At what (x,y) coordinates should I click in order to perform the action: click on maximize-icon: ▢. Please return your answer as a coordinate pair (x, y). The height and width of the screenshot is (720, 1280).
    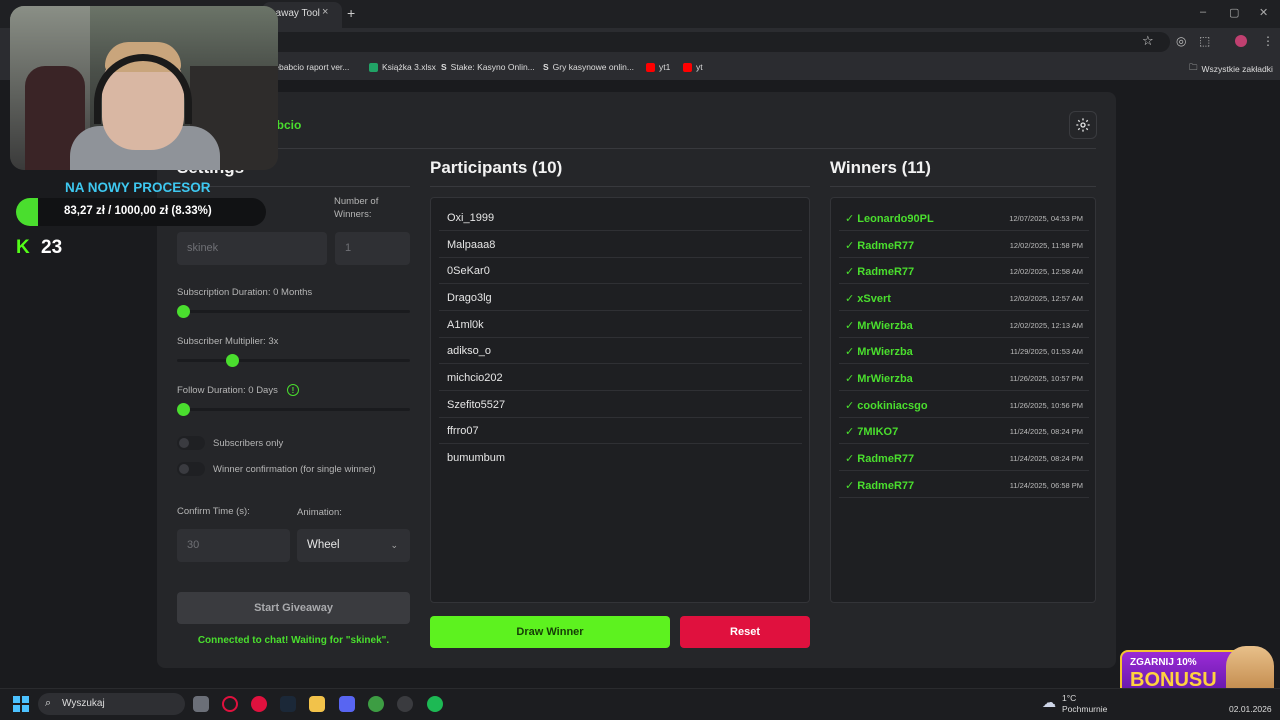
    Looking at the image, I should click on (1234, 12).